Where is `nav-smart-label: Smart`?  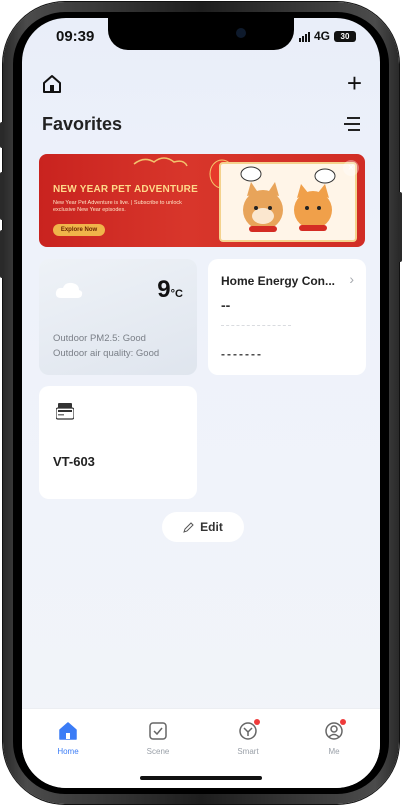
nav-smart-label: Smart is located at coordinates (248, 751).